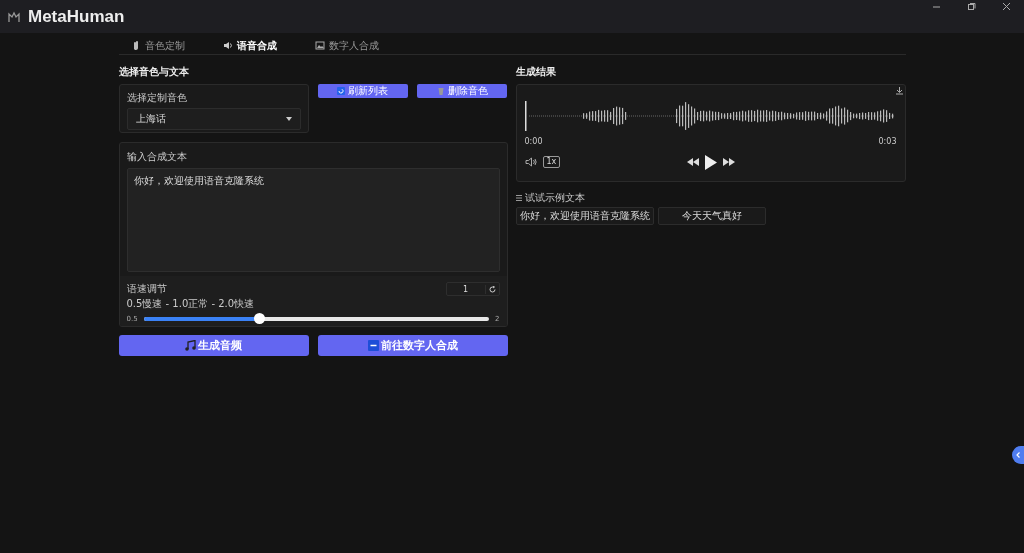 The image size is (1024, 553). Describe the element at coordinates (899, 90) in the screenshot. I see `download-icon` at that location.